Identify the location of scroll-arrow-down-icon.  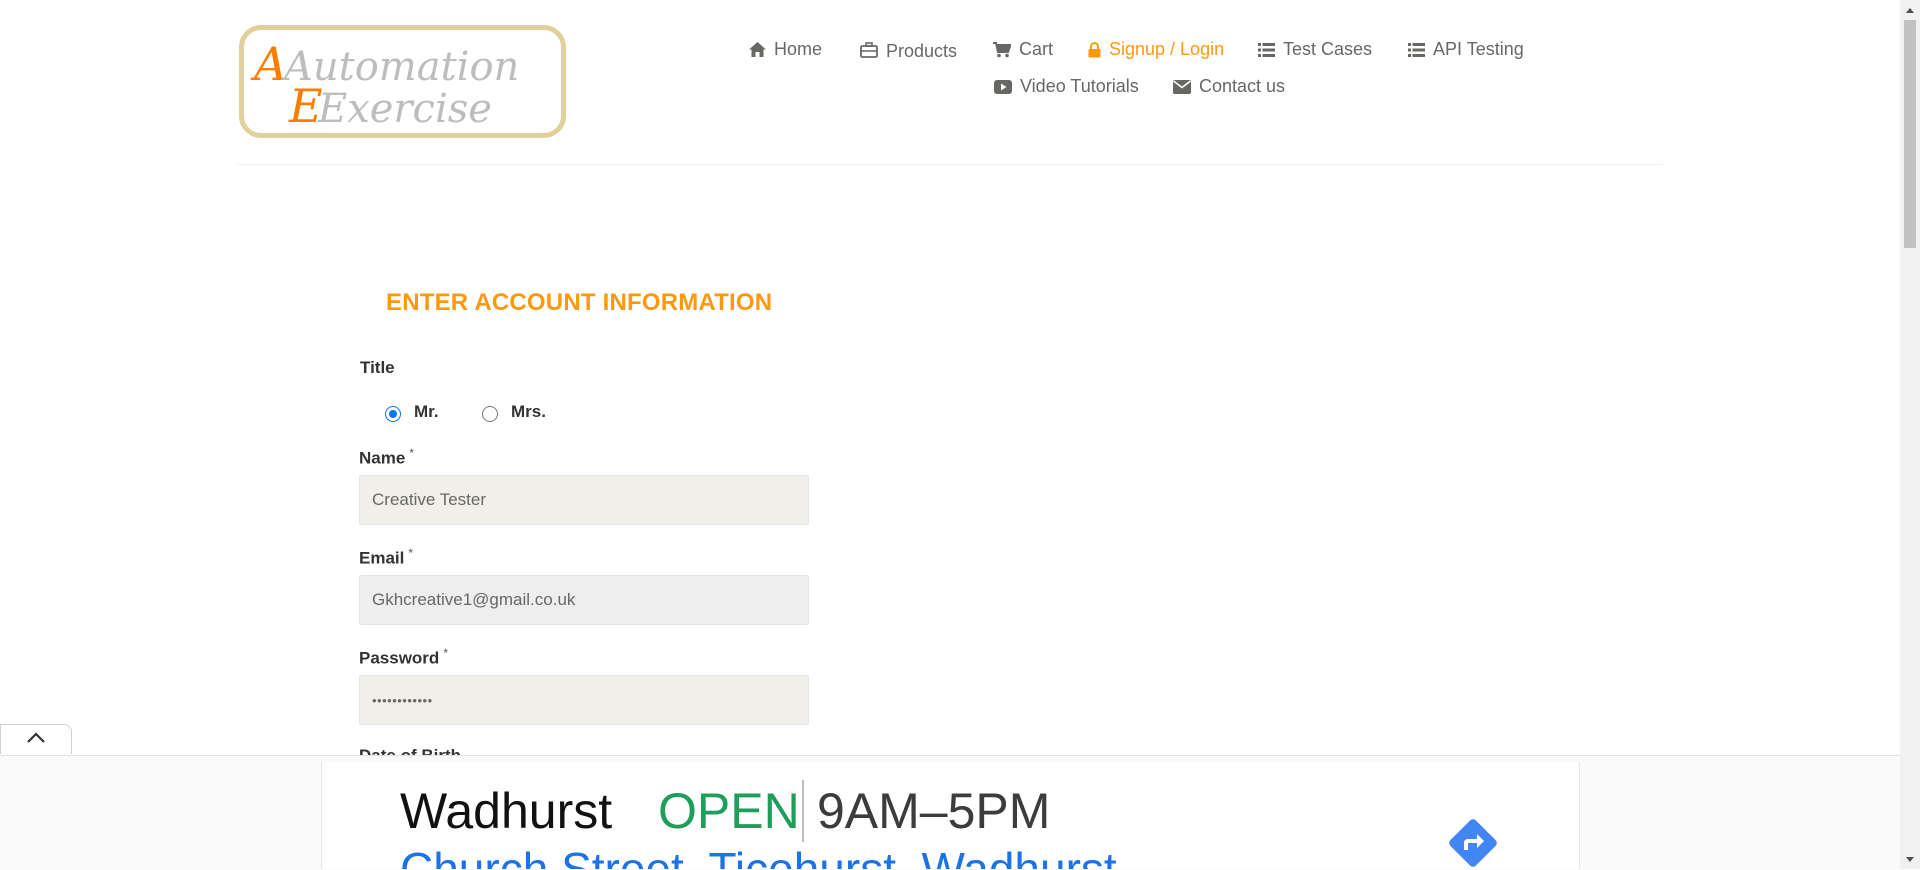
(1910, 859).